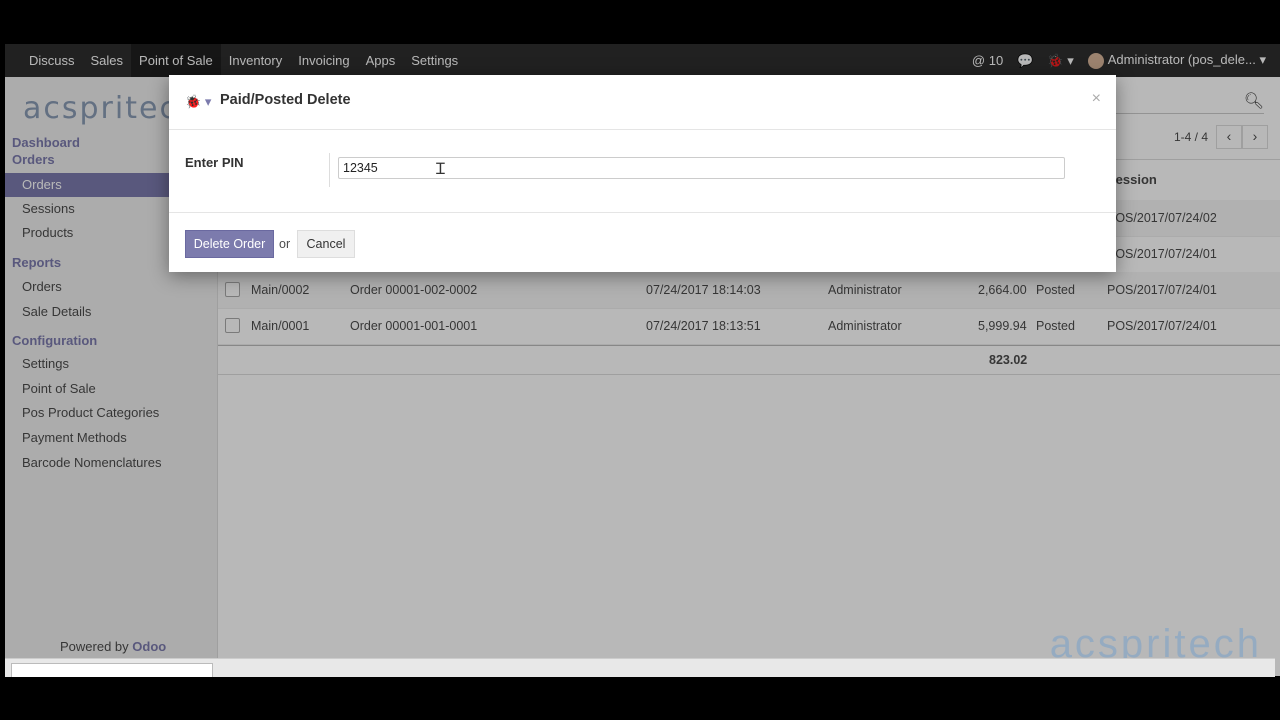 The height and width of the screenshot is (720, 1280). Describe the element at coordinates (1096, 99) in the screenshot. I see `close-icon: ×` at that location.